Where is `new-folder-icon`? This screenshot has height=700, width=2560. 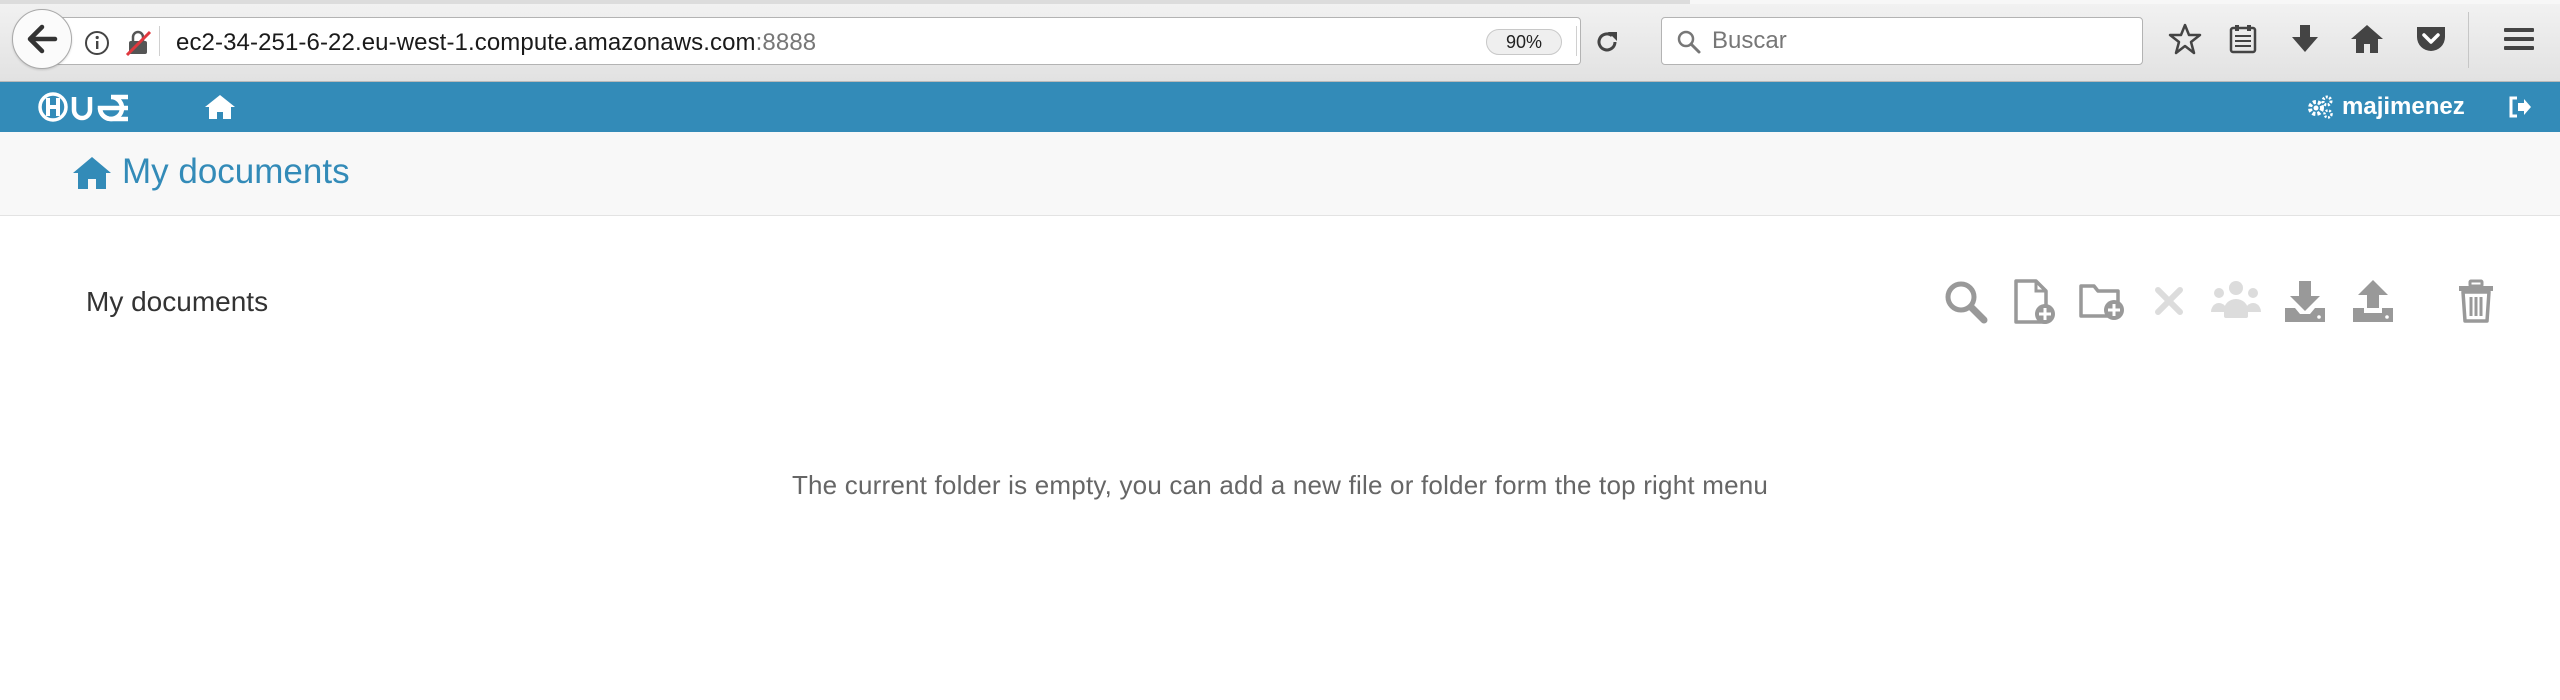
new-folder-icon is located at coordinates (2102, 301).